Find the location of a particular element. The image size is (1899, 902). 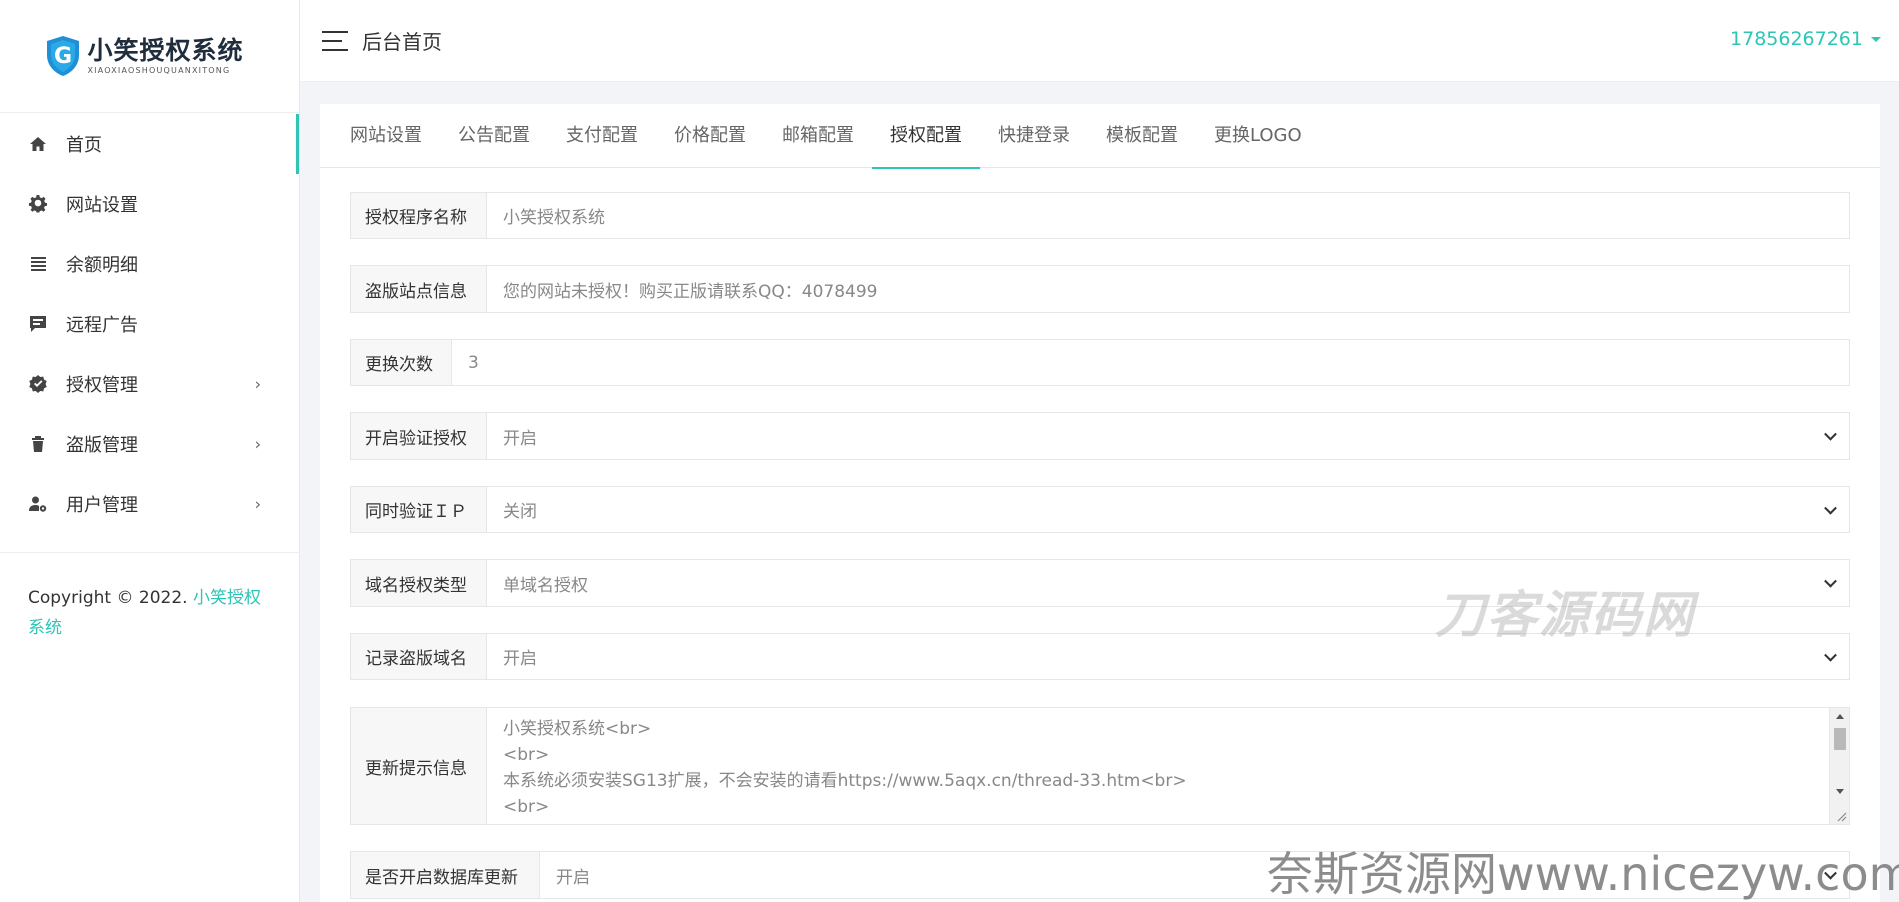

pirate-info-input: 您的网站未授权！购买正版请联系QQ：4078499 is located at coordinates (1168, 289).